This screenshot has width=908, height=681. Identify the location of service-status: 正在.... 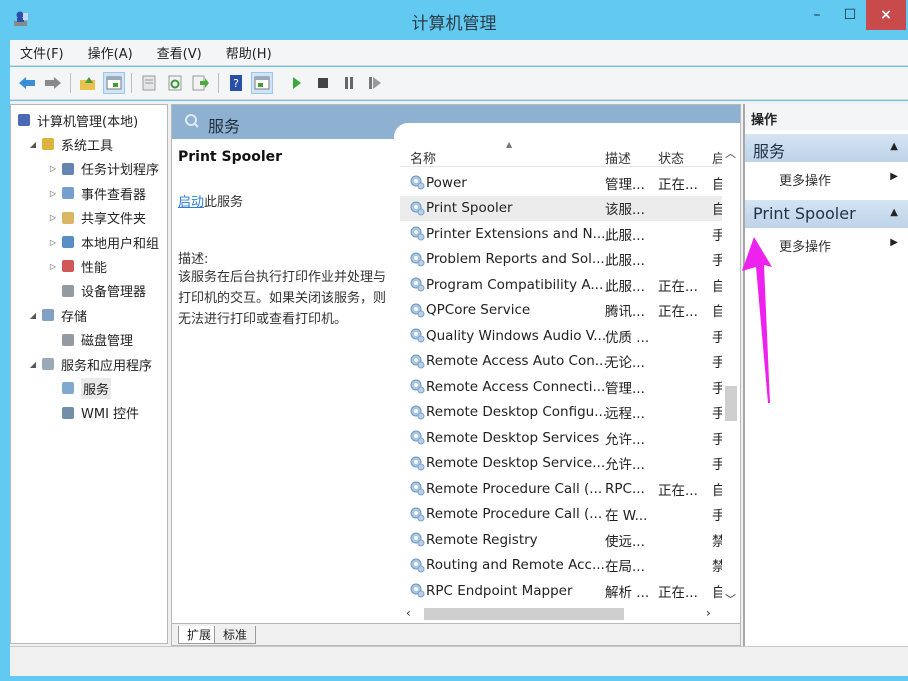
(678, 286).